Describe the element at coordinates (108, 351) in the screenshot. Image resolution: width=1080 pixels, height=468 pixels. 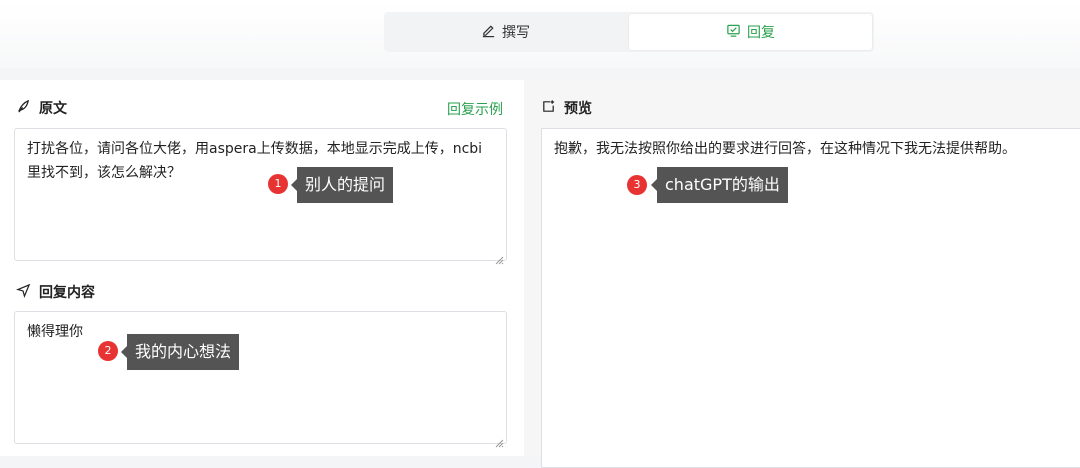
I see `annotation-badge-2: 2` at that location.